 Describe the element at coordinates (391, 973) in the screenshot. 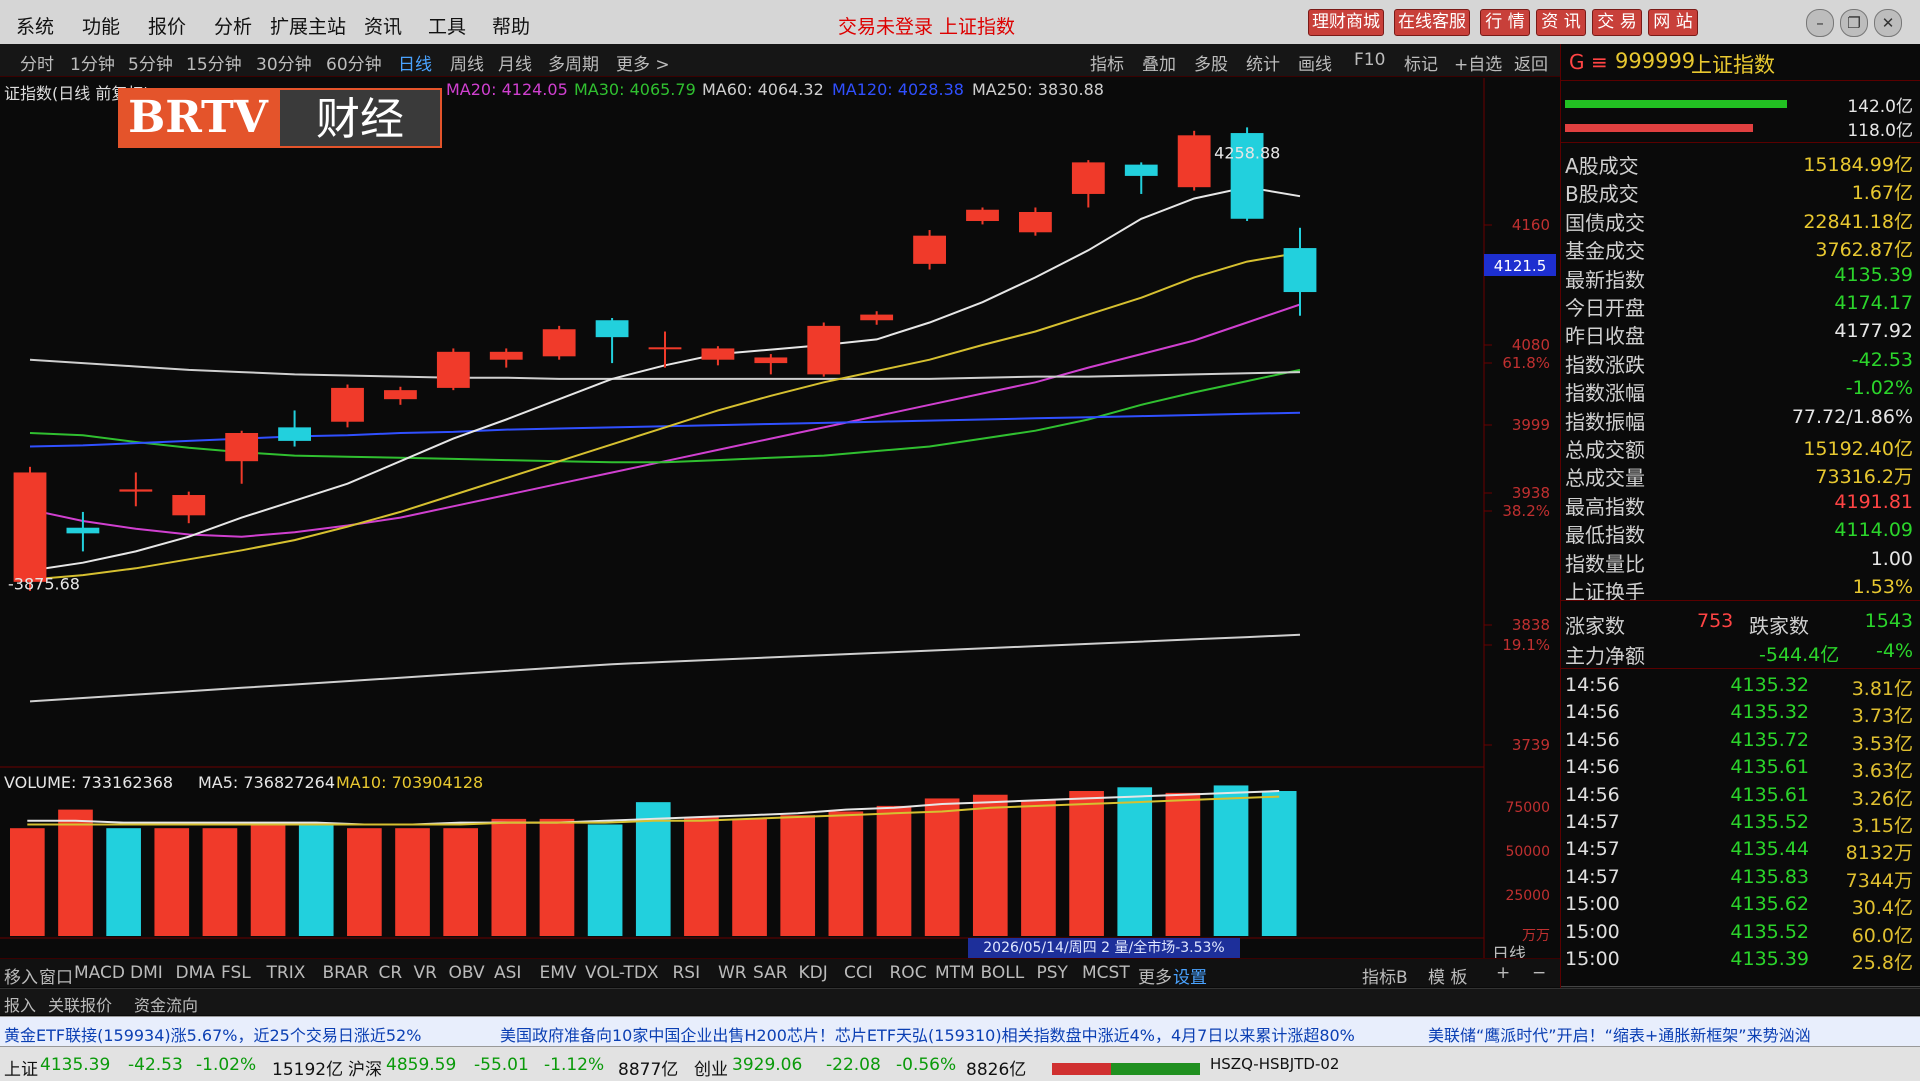

I see `indicator-tab: CR` at that location.